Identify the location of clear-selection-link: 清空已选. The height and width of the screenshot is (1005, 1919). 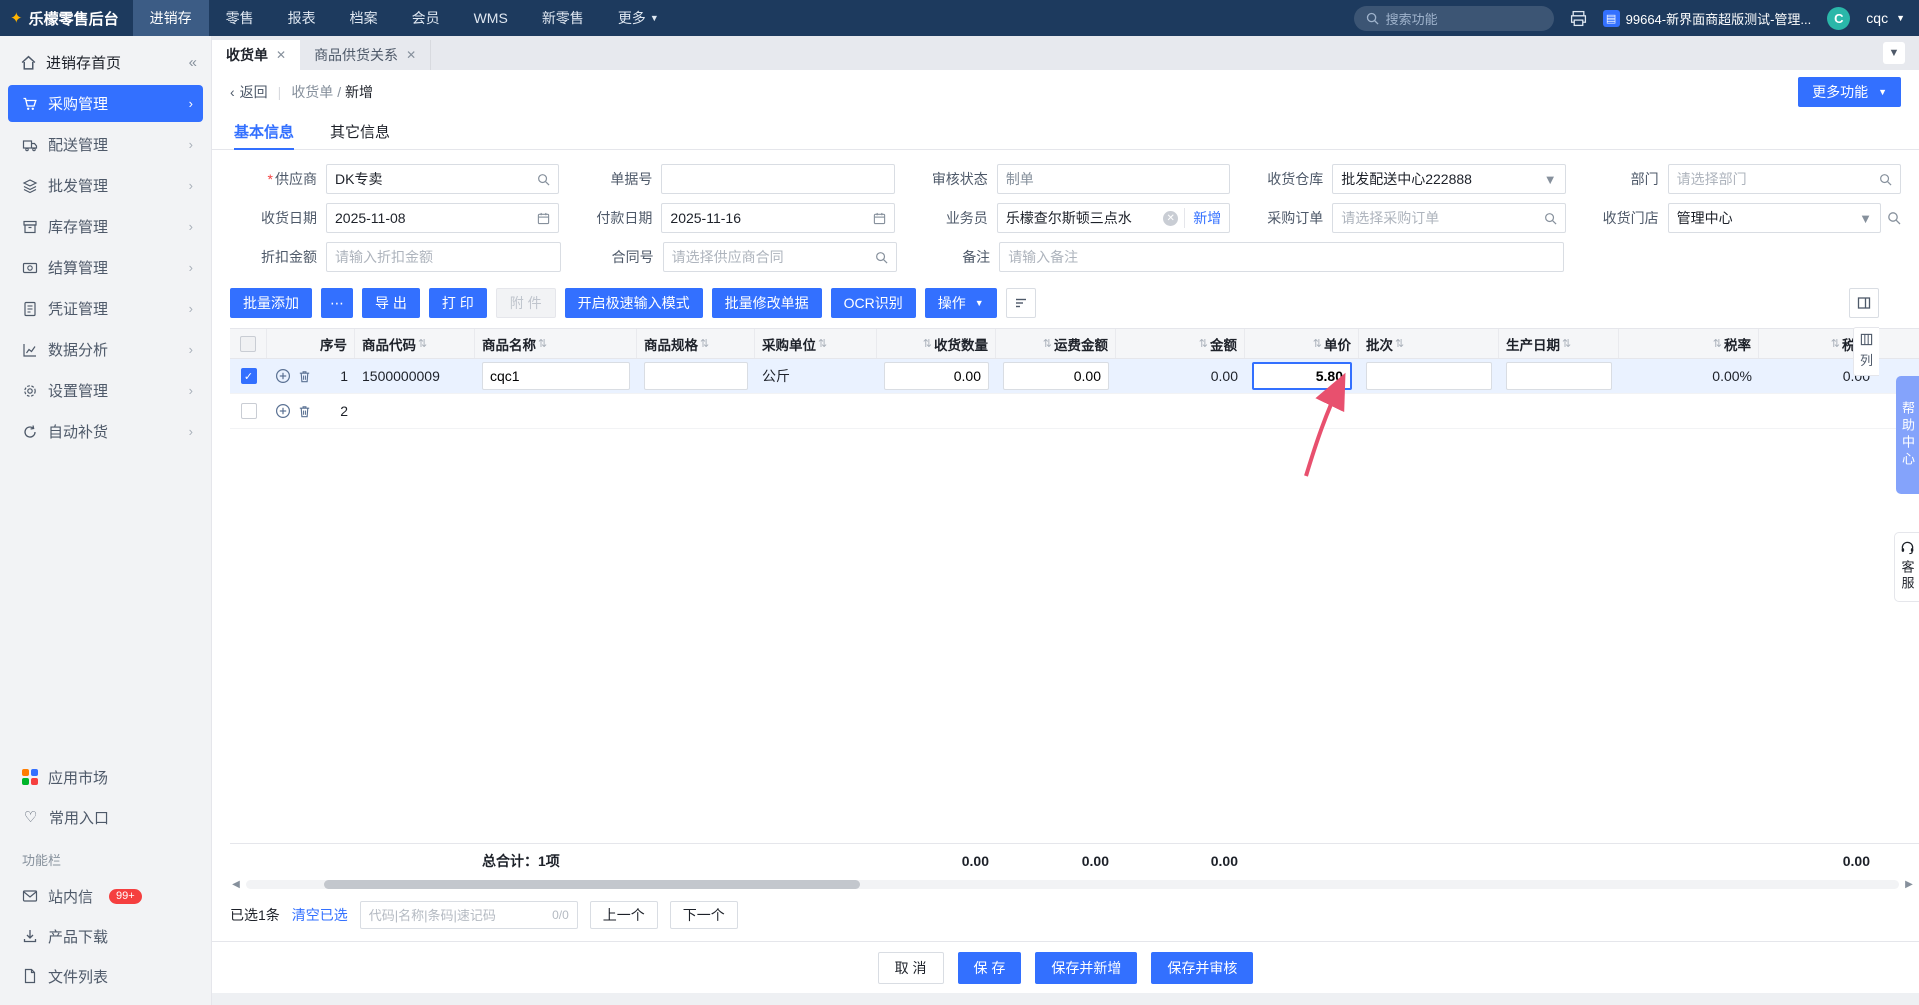
(320, 915).